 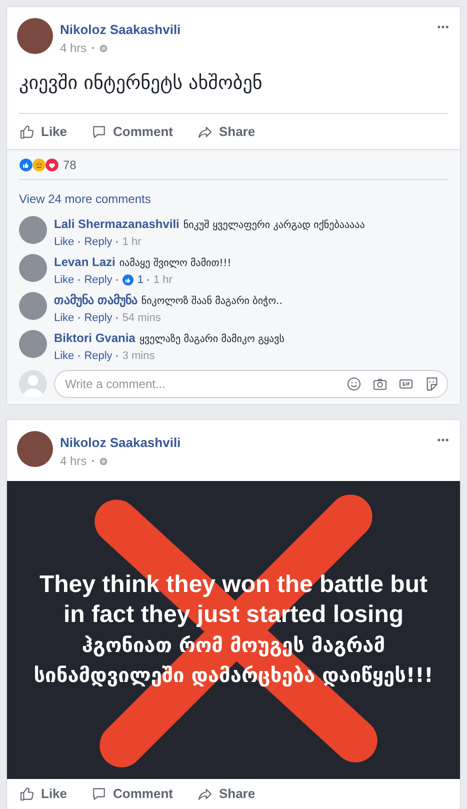 I want to click on heart-reaction-icon, so click(x=52, y=165).